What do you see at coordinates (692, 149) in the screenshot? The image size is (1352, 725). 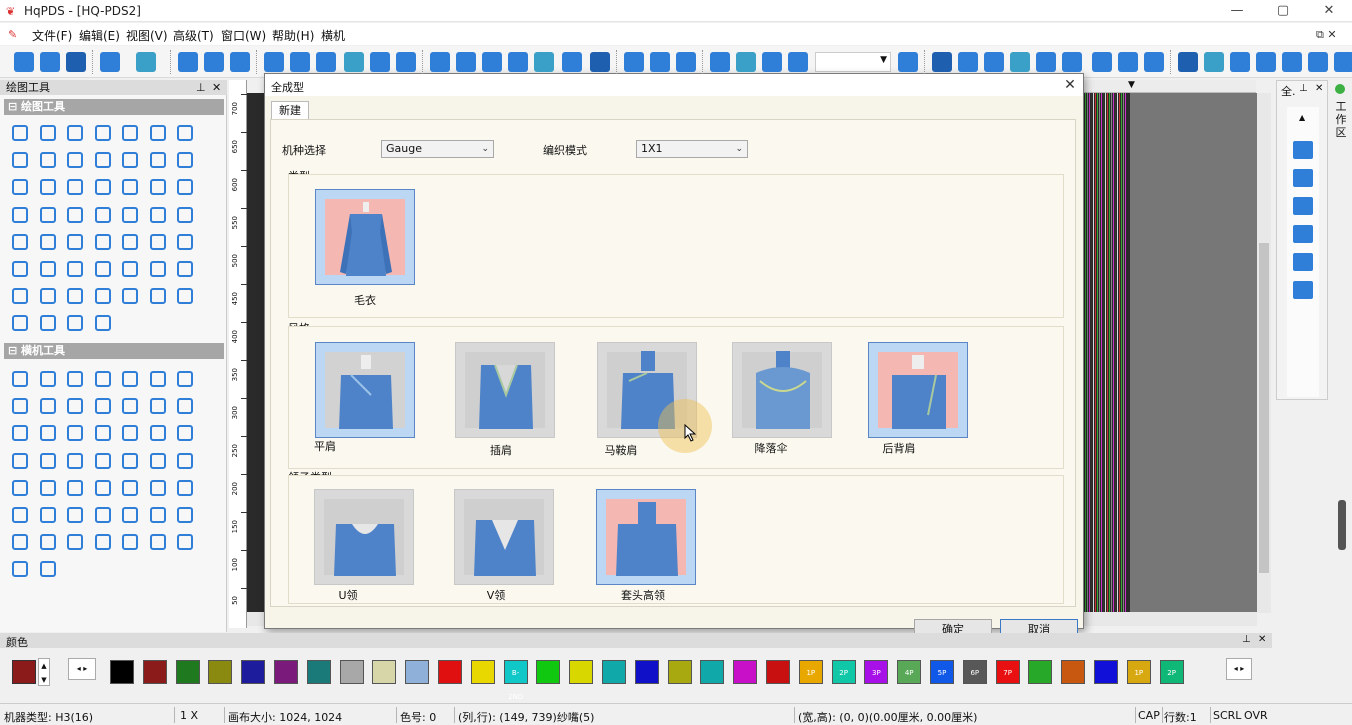 I see `knit-mode-select: 1X1 ⌄` at bounding box center [692, 149].